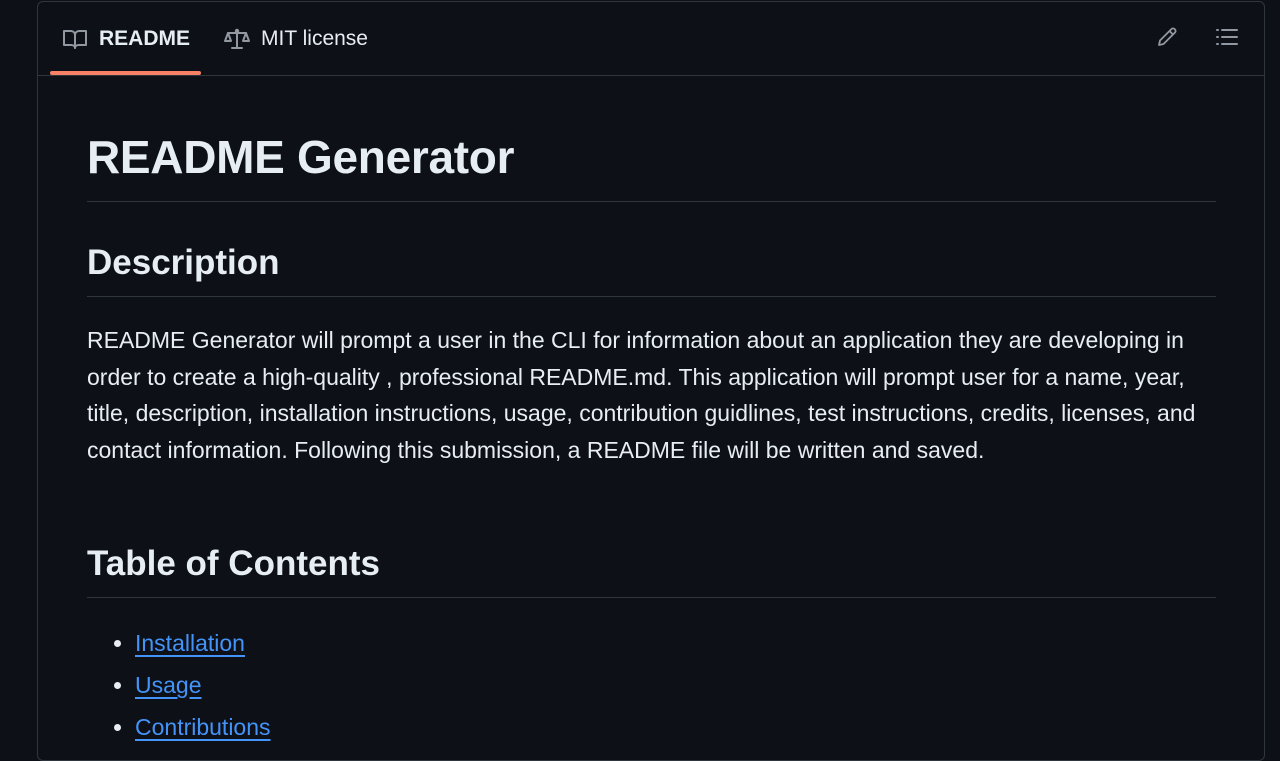 The height and width of the screenshot is (761, 1280). What do you see at coordinates (183, 262) in the screenshot?
I see `description-heading: Description` at bounding box center [183, 262].